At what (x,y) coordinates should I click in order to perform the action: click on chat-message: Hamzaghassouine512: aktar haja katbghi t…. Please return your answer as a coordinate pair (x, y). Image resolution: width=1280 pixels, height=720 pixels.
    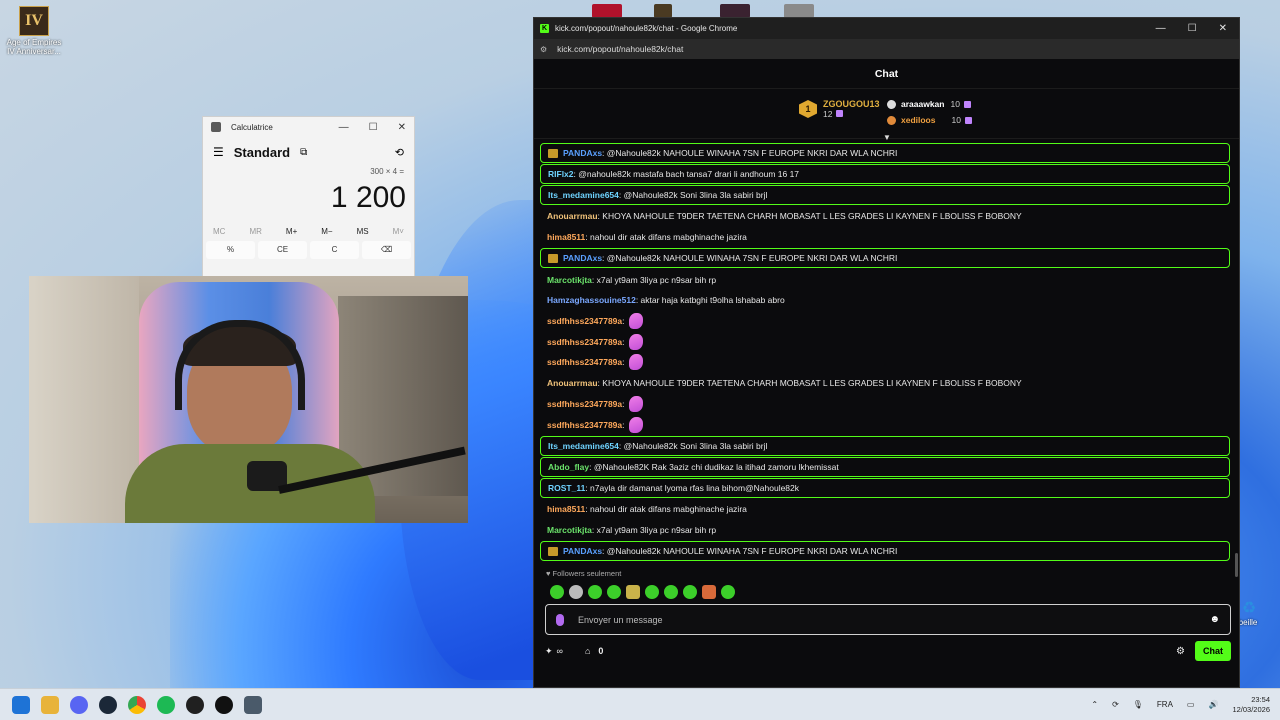
    Looking at the image, I should click on (885, 300).